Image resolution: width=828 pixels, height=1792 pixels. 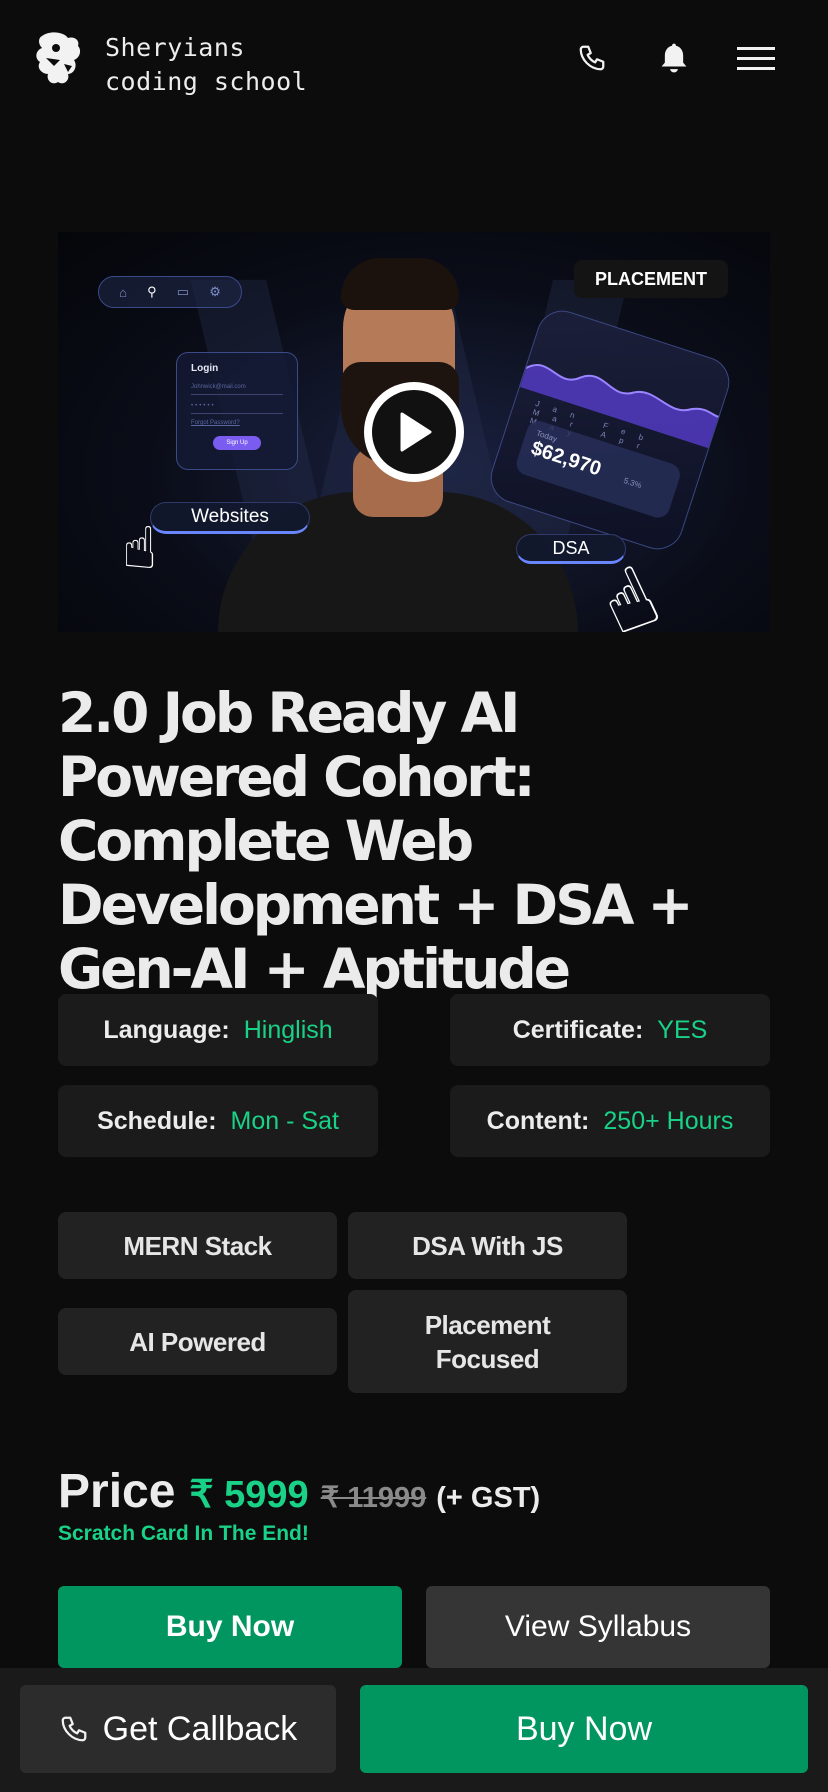 I want to click on login-signup: Sign Up, so click(x=237, y=443).